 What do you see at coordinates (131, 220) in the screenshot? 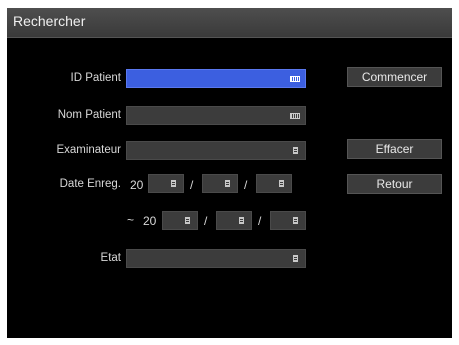
I see `date-range-symbol: ~` at bounding box center [131, 220].